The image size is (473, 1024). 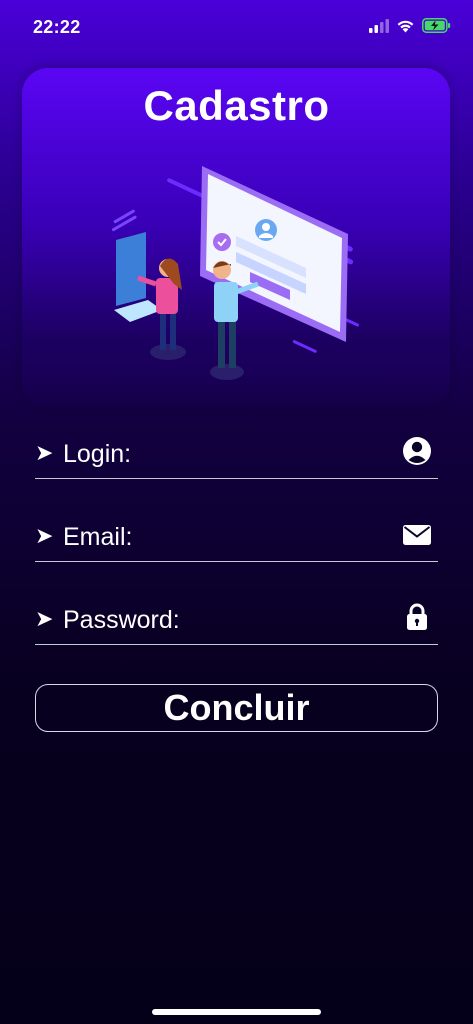 I want to click on lock-icon, so click(x=417, y=616).